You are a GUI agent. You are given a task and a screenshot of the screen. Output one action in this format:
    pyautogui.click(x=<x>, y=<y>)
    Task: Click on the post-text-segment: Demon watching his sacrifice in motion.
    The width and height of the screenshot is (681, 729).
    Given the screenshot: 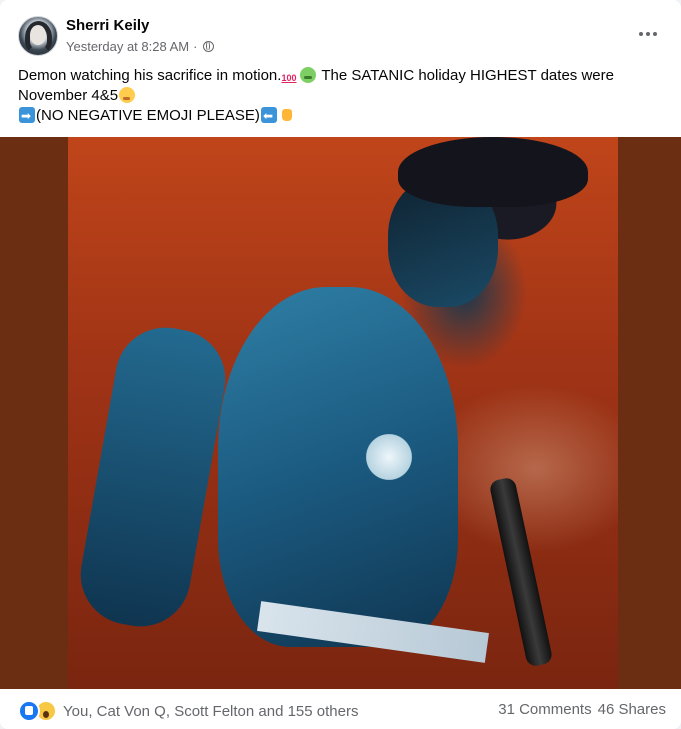 What is the action you would take?
    pyautogui.click(x=150, y=75)
    